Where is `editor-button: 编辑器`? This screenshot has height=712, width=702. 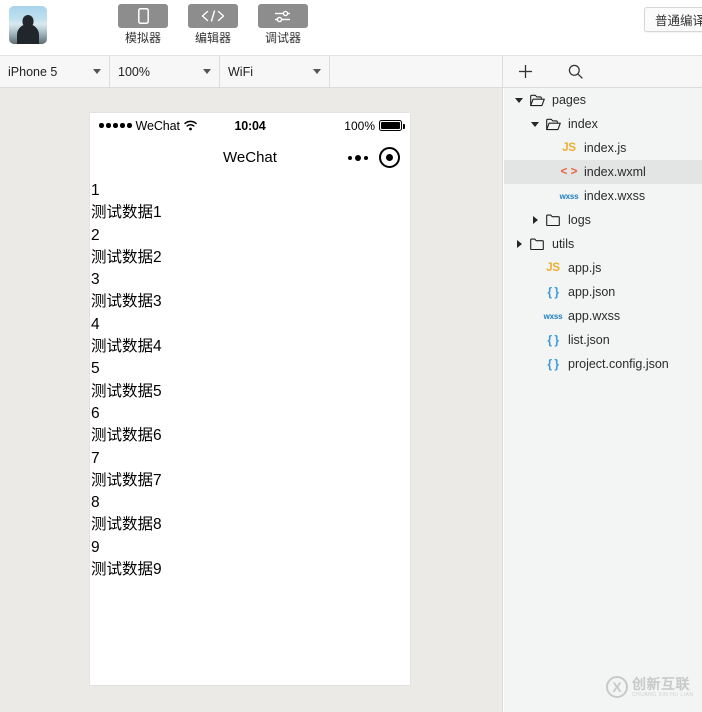
editor-button: 编辑器 is located at coordinates (213, 24).